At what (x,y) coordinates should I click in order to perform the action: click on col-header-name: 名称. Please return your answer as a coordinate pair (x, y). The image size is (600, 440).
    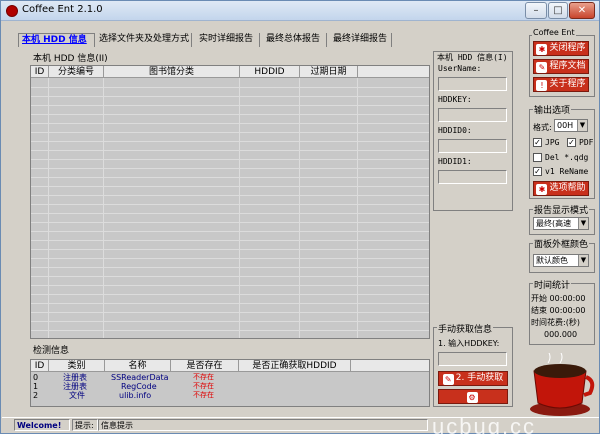
    Looking at the image, I should click on (138, 366).